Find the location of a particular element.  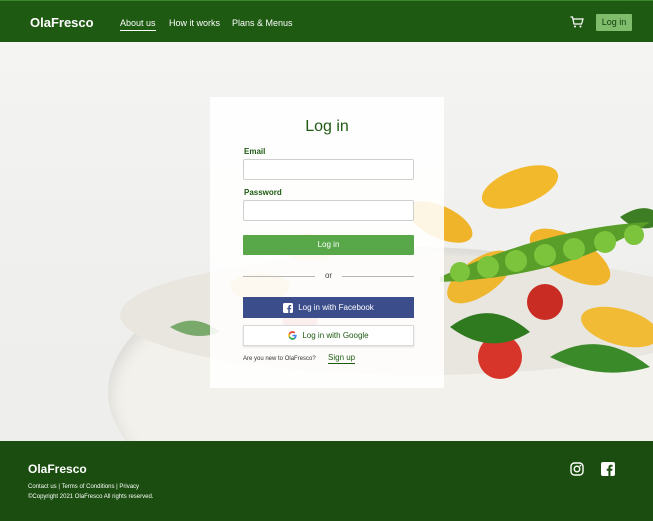

email-label: Email is located at coordinates (255, 151).